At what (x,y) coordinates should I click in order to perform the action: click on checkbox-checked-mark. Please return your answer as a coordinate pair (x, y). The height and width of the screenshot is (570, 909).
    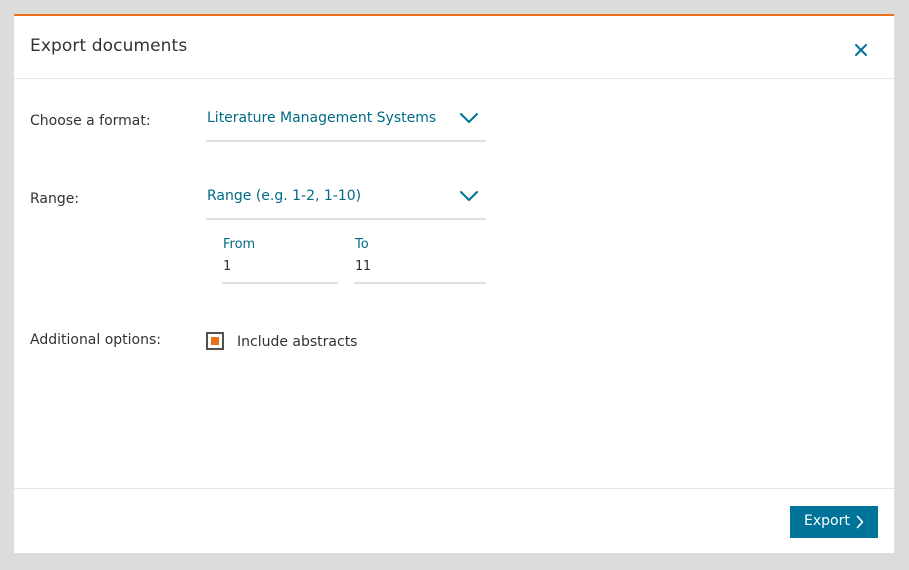
    Looking at the image, I should click on (215, 341).